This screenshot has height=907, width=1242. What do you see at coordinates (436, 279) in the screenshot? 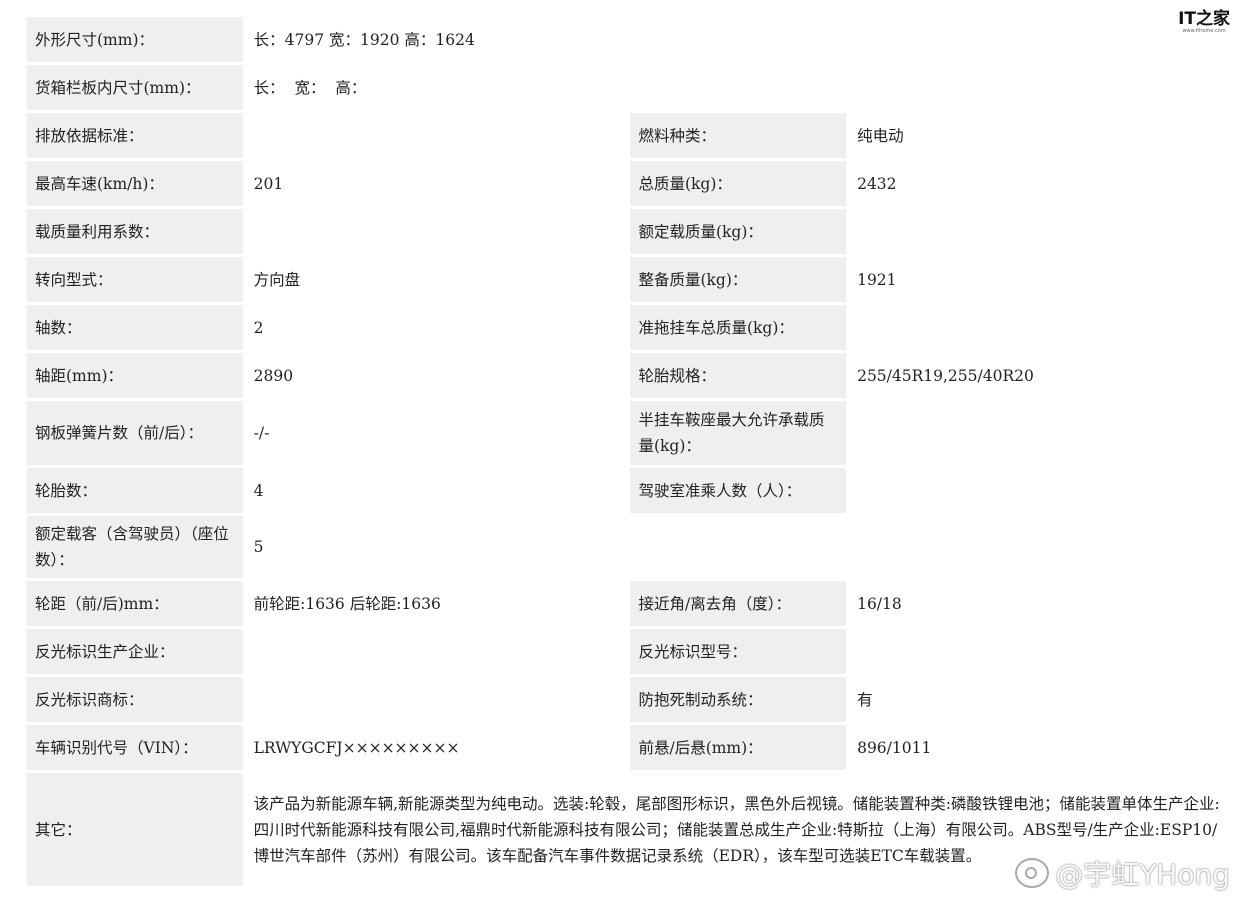
I see `spec-value: 方向盘` at bounding box center [436, 279].